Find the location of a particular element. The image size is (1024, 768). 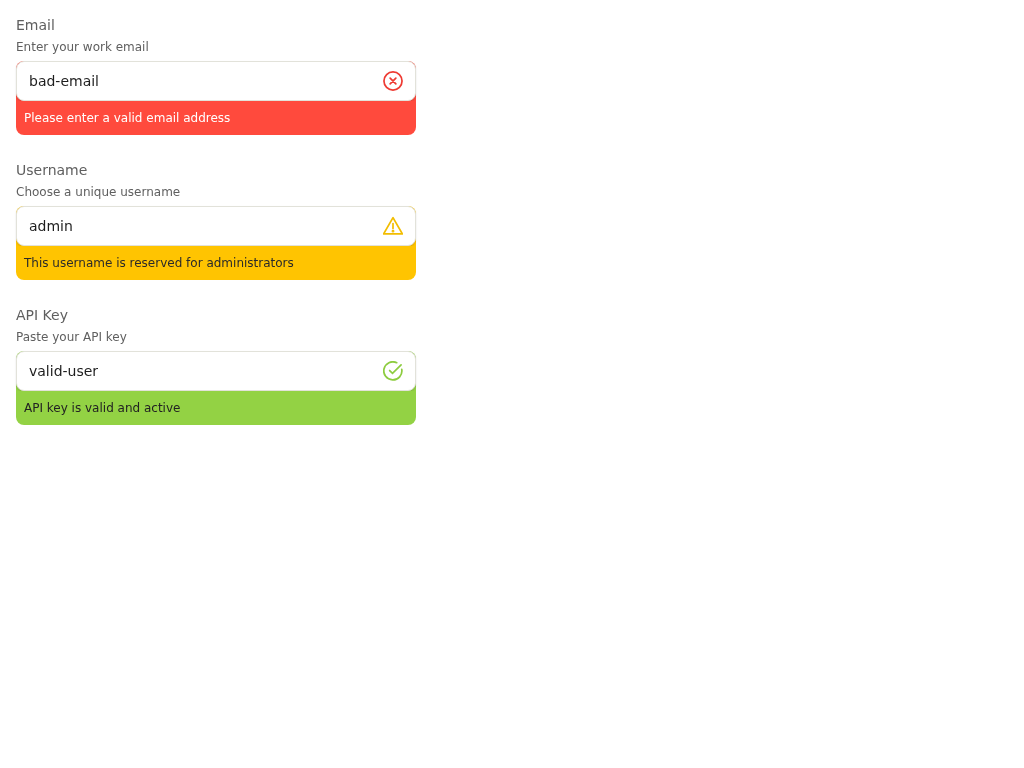

validation-message: Please enter a valid email address is located at coordinates (216, 118).